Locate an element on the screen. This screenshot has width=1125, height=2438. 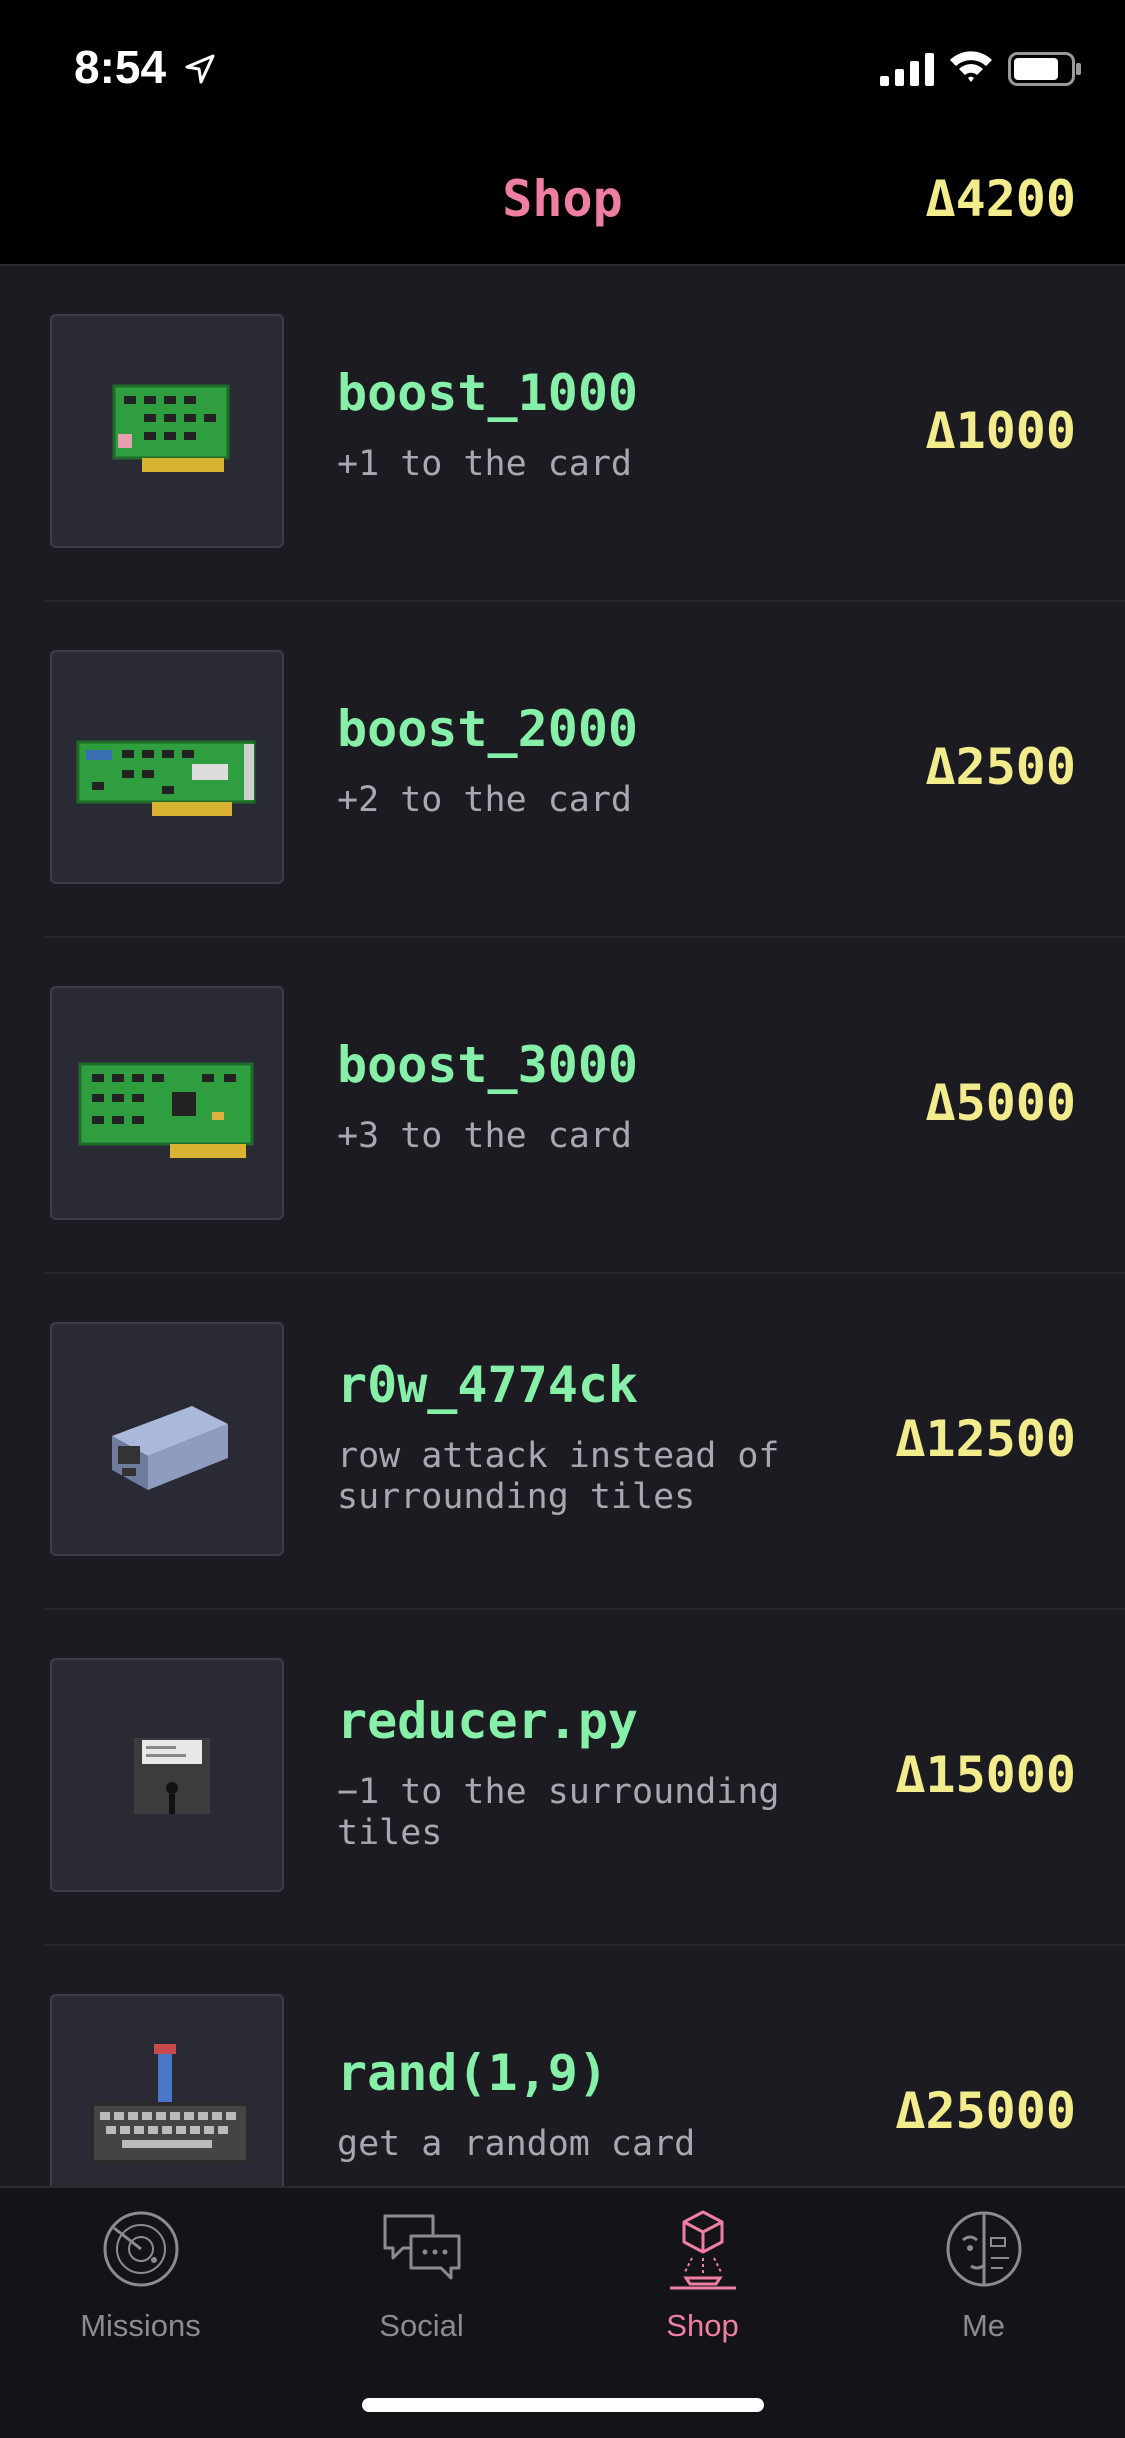
shop-item-row: boost_3000 +3 to the card Δ5000 is located at coordinates (562, 1106).